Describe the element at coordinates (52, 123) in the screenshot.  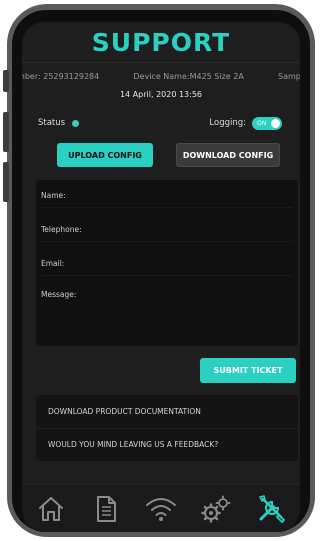
I see `status-label: Status` at that location.